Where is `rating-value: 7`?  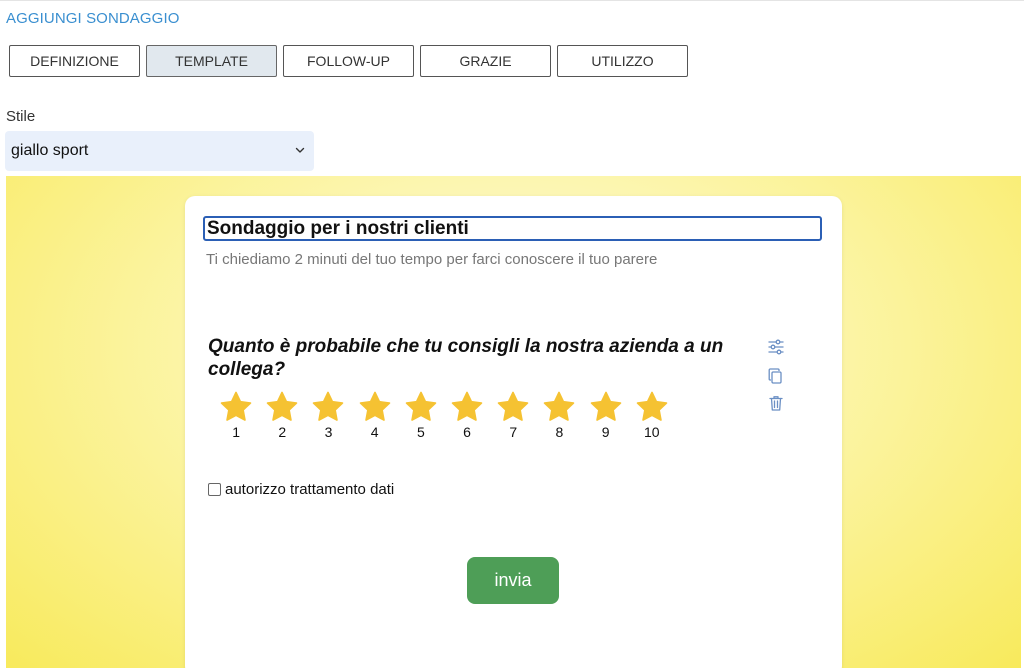
rating-value: 7 is located at coordinates (513, 432).